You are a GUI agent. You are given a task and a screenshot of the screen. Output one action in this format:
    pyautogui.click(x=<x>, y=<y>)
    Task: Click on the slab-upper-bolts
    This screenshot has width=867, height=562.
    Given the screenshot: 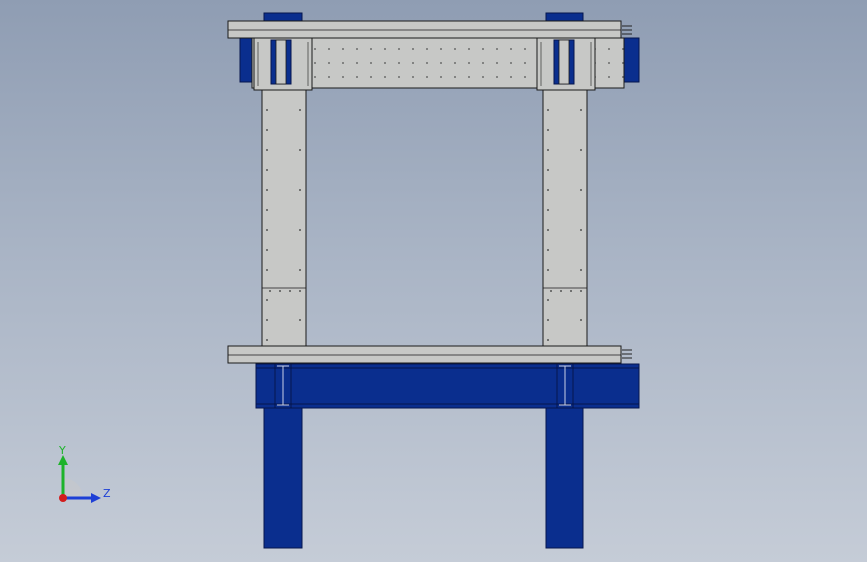 What is the action you would take?
    pyautogui.click(x=627, y=30)
    